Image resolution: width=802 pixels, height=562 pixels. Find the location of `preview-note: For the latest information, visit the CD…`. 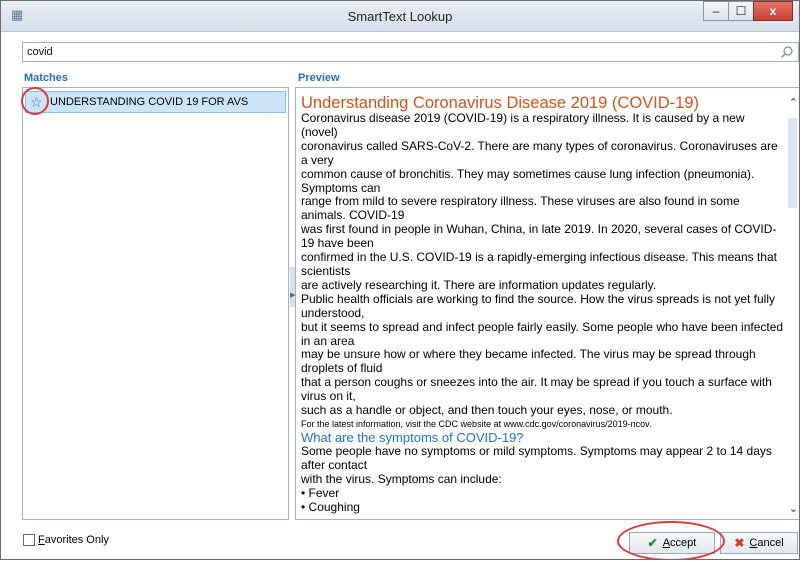

preview-note: For the latest information, visit the CD… is located at coordinates (476, 423).